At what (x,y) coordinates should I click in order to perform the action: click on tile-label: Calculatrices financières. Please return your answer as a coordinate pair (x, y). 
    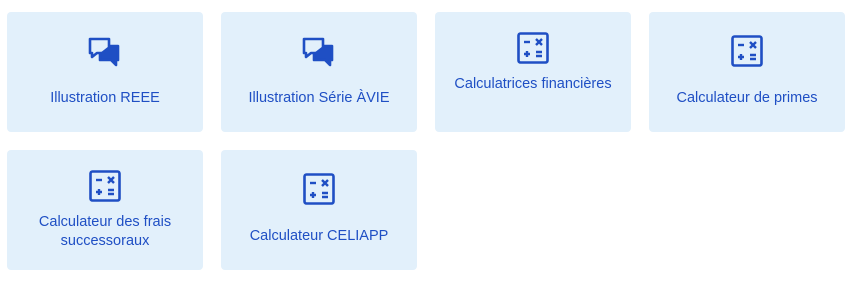
    Looking at the image, I should click on (533, 84).